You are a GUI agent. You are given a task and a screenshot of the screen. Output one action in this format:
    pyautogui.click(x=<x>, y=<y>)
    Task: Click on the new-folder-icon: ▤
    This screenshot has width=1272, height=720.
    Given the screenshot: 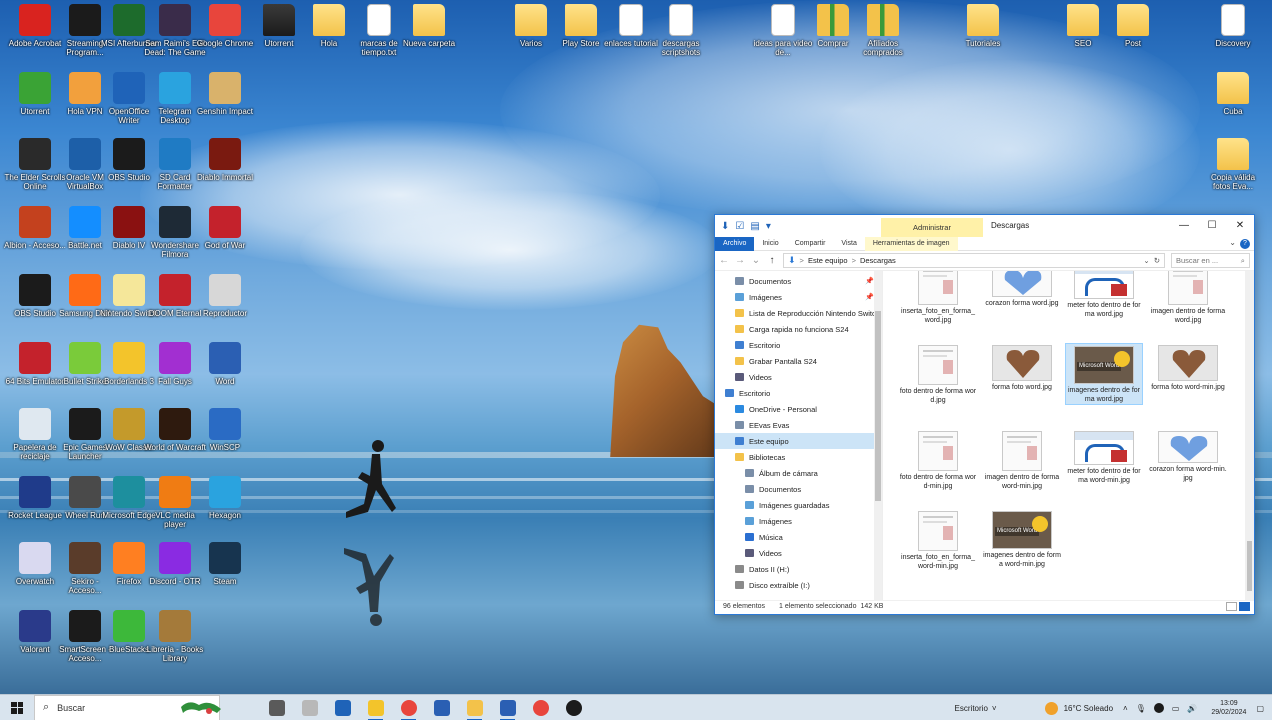 What is the action you would take?
    pyautogui.click(x=754, y=226)
    